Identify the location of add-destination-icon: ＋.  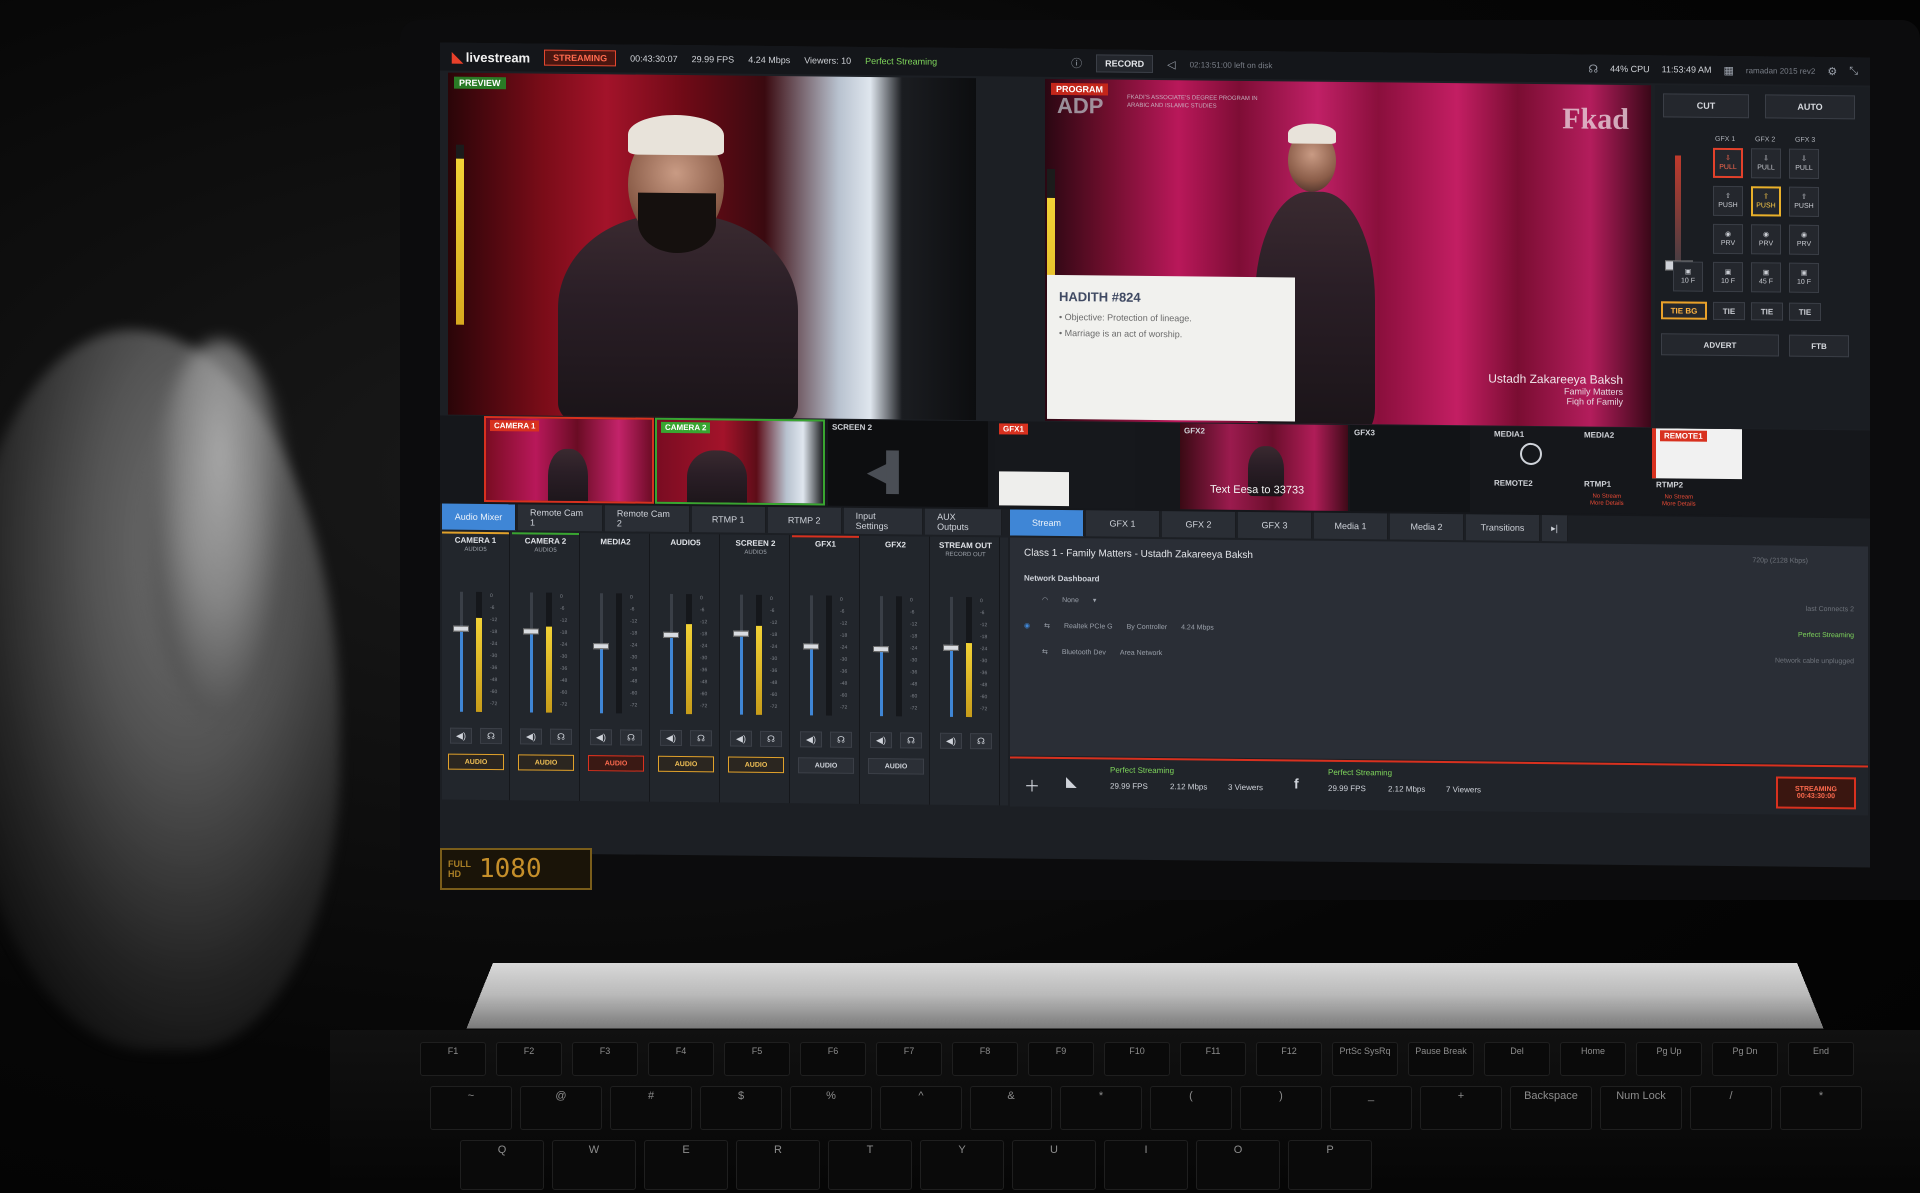
(1032, 785).